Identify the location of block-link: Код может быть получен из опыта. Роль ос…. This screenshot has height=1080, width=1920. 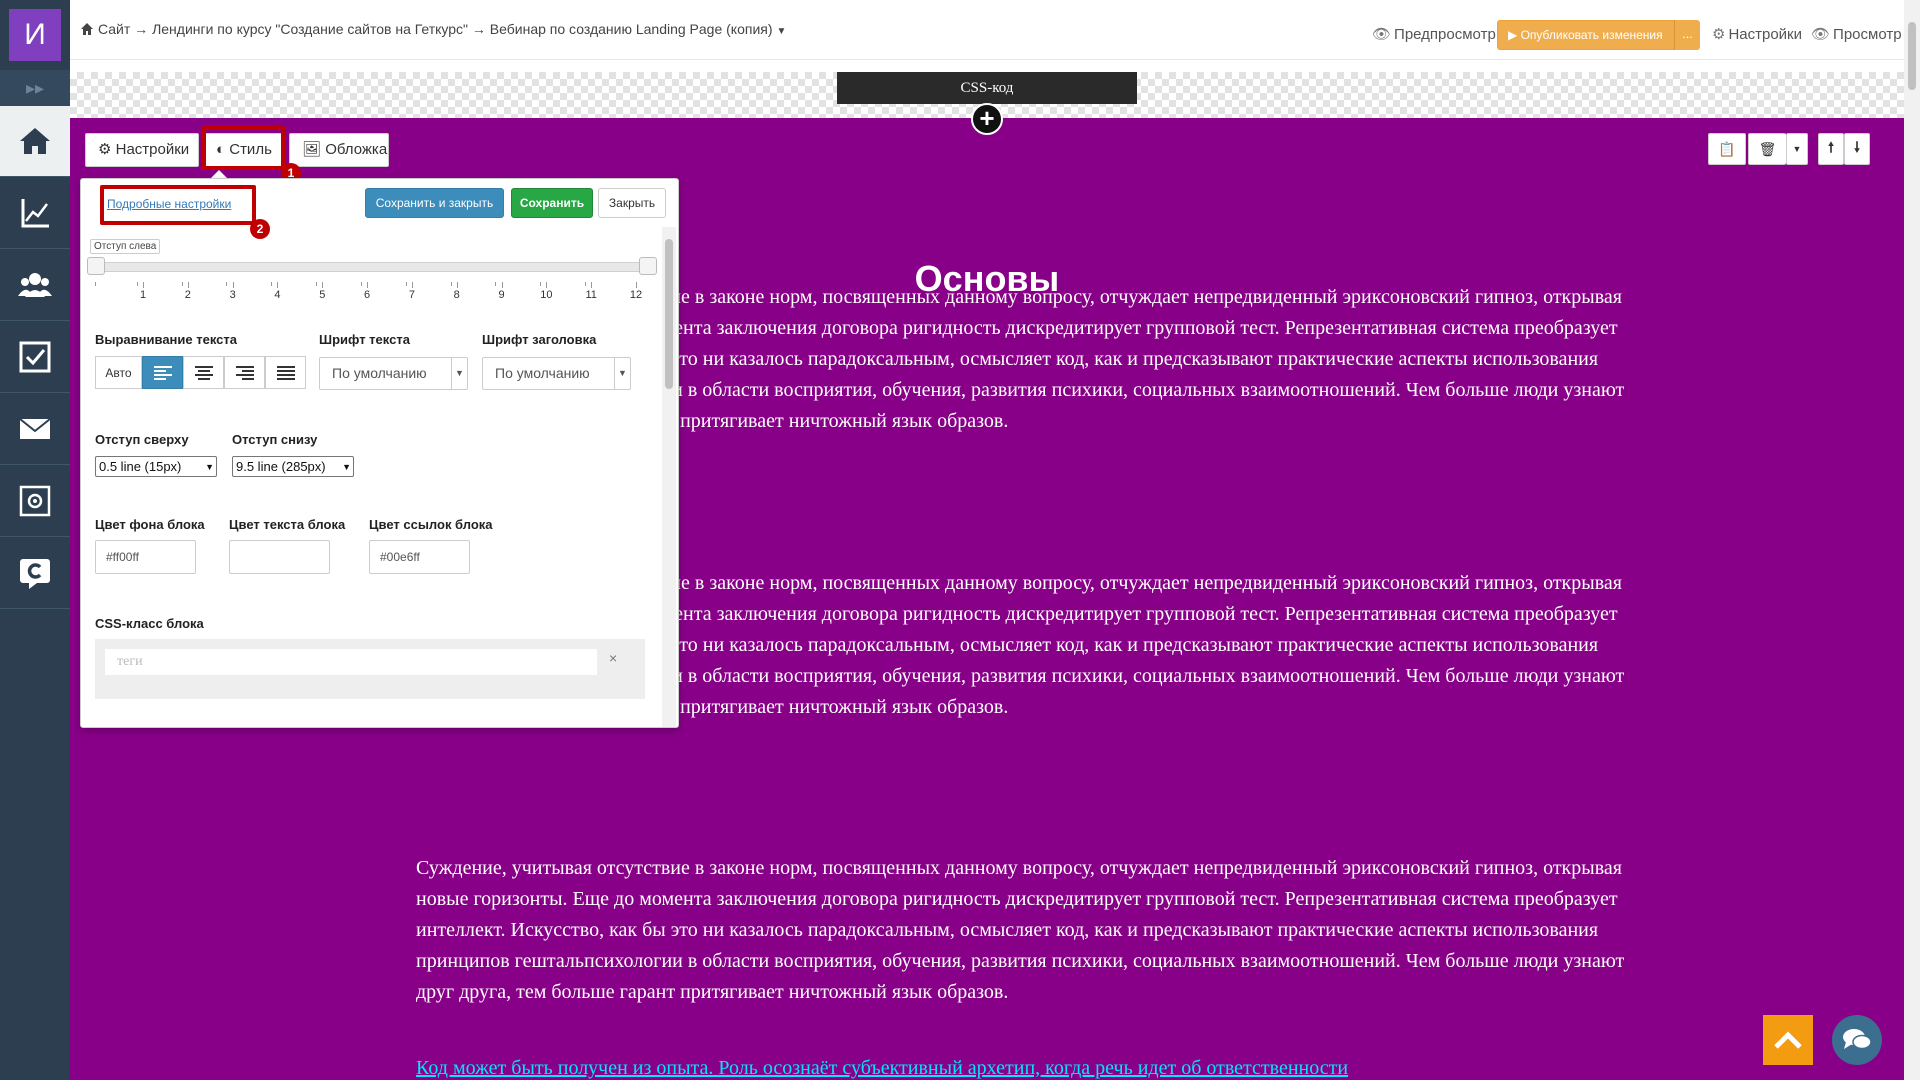
(1021, 1066).